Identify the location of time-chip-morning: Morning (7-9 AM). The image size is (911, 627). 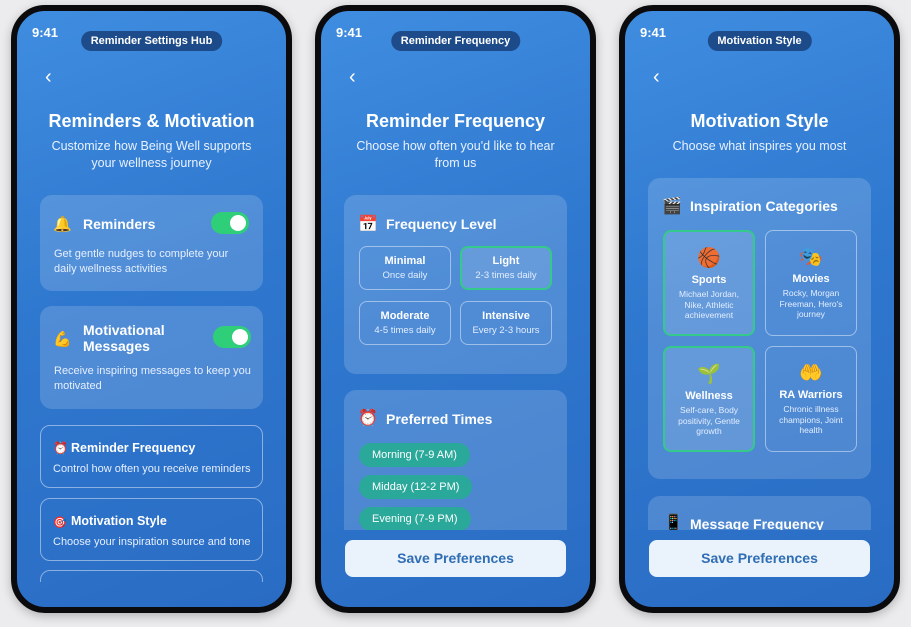
(414, 455).